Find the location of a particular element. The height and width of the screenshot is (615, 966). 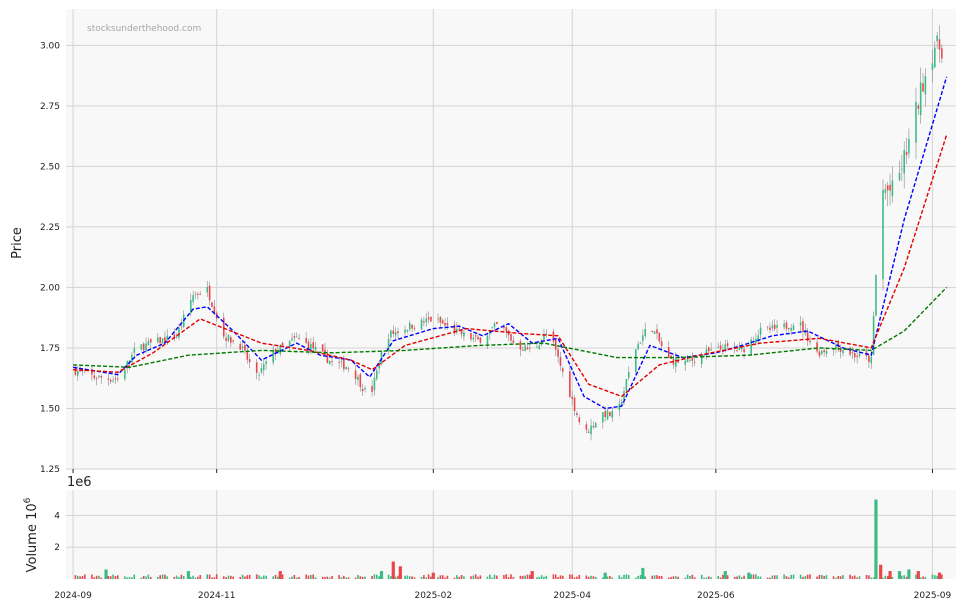

price-tick-label: 1.75 is located at coordinates (50, 349).